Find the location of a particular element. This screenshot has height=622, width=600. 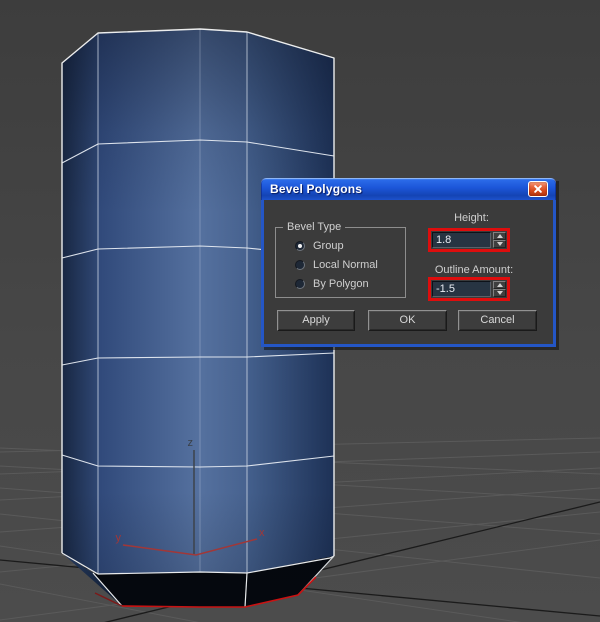

height-spinner-up is located at coordinates (499, 236).